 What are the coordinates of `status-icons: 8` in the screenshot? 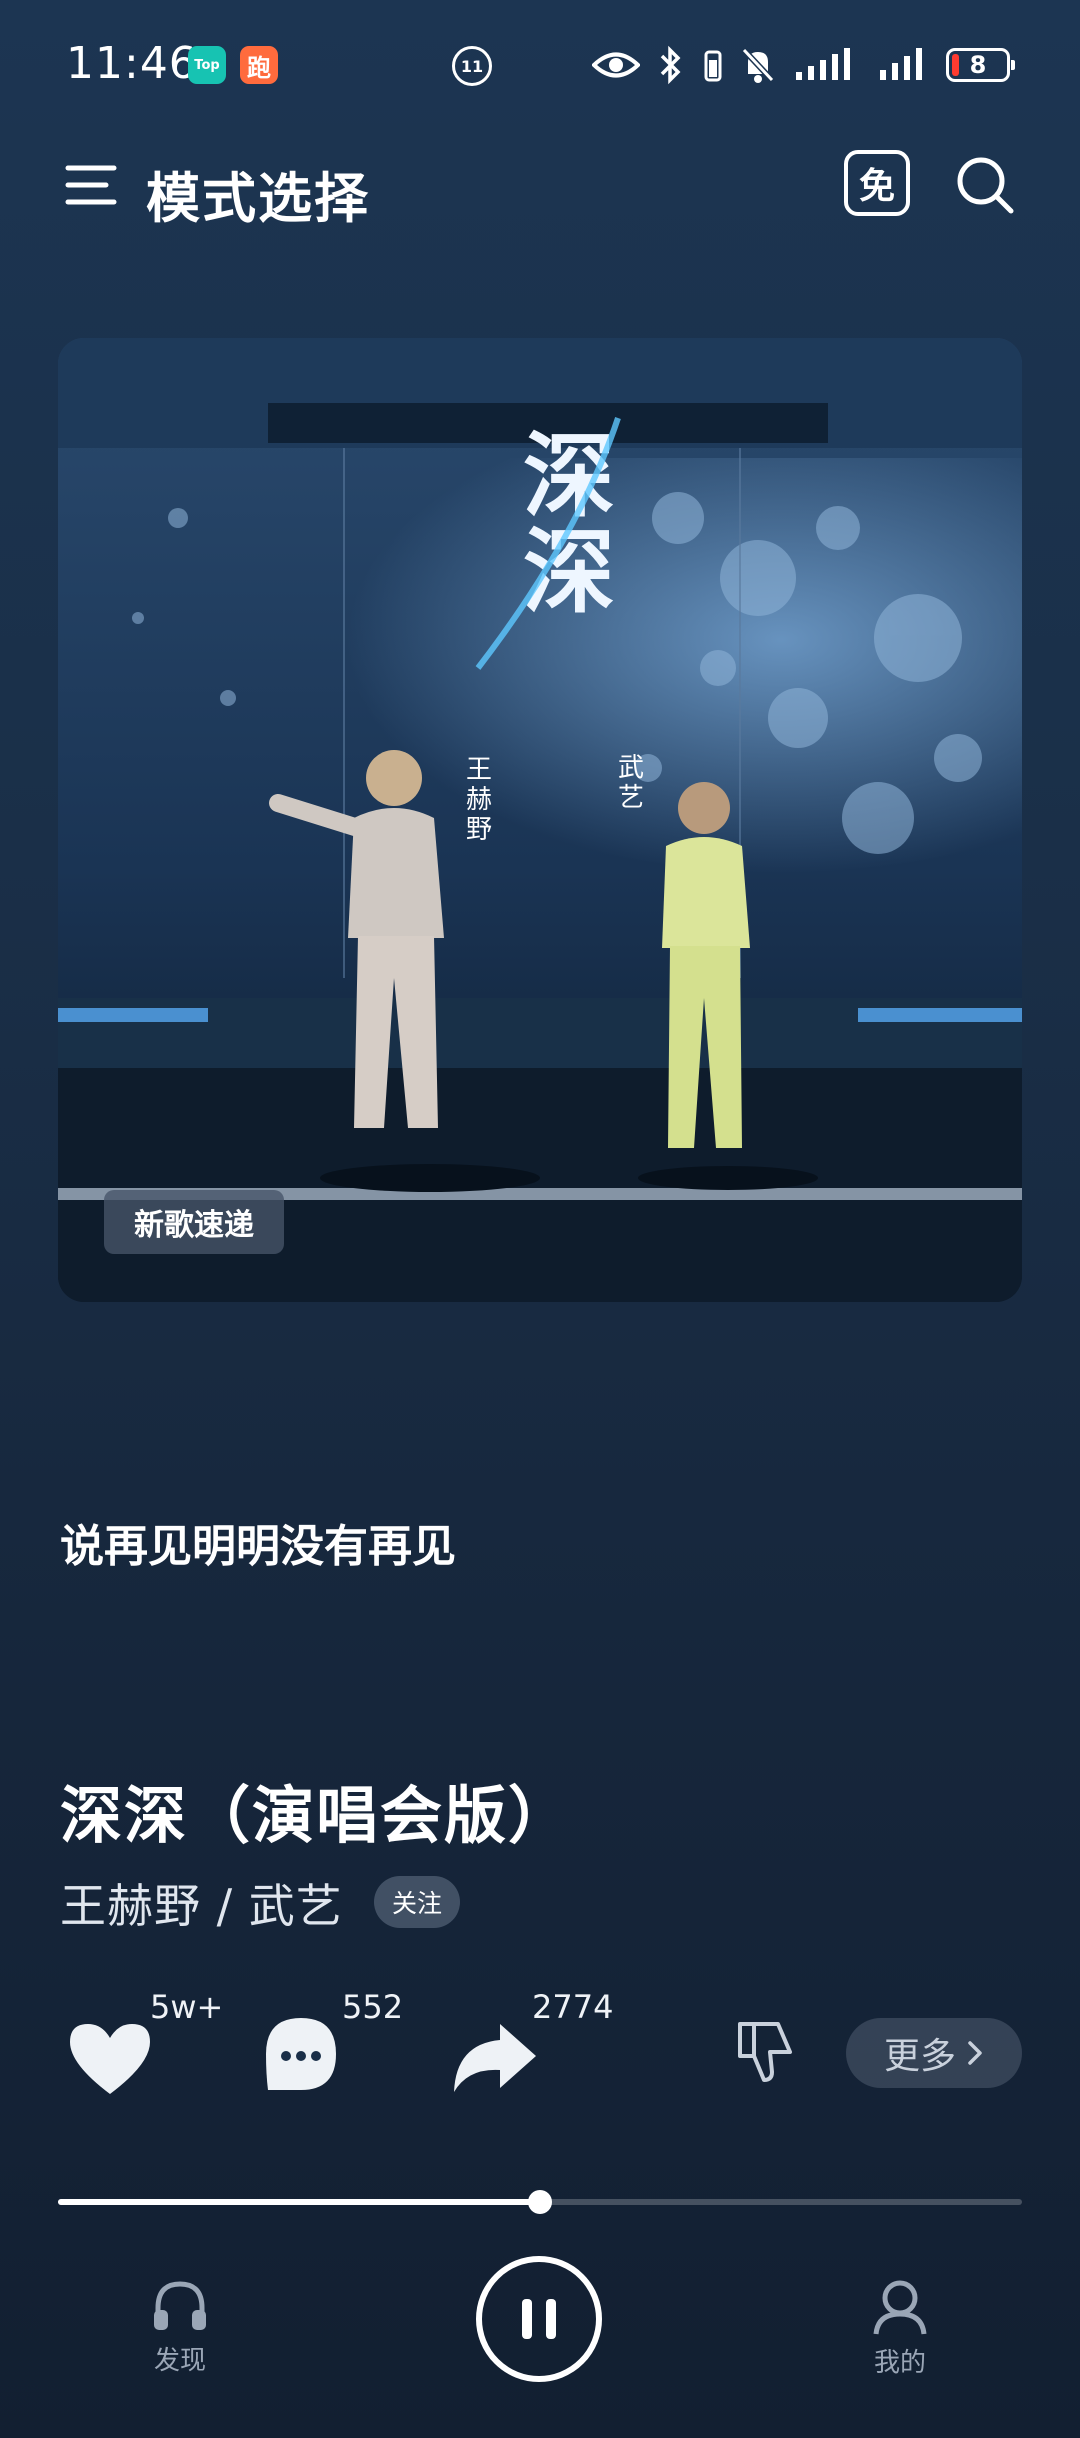 It's located at (803, 65).